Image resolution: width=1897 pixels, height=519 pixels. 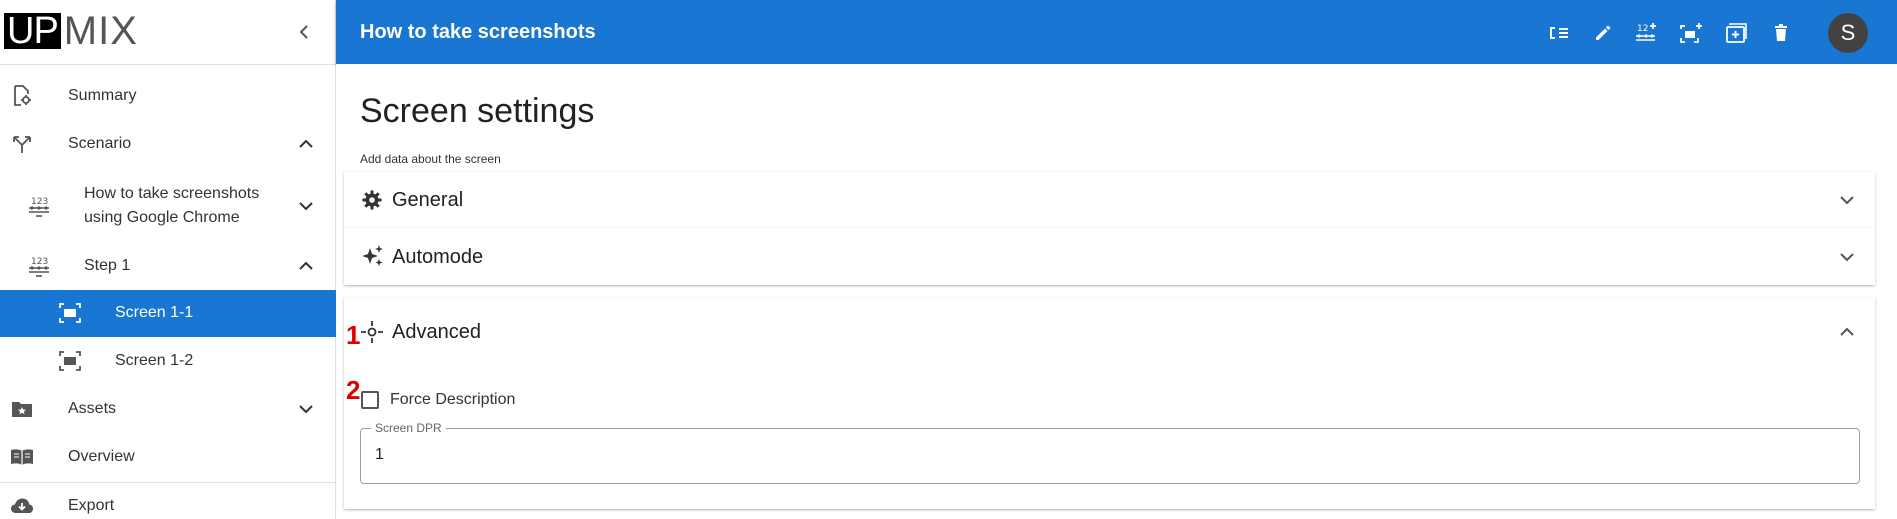 I want to click on panel-automode-header: Automode, so click(x=1109, y=256).